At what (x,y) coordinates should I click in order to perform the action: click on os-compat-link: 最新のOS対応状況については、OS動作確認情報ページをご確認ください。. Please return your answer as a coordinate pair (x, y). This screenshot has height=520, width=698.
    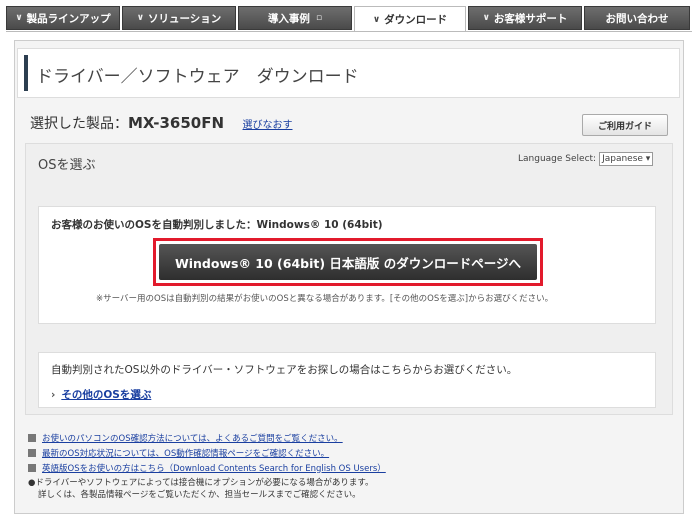
    Looking at the image, I should click on (185, 453).